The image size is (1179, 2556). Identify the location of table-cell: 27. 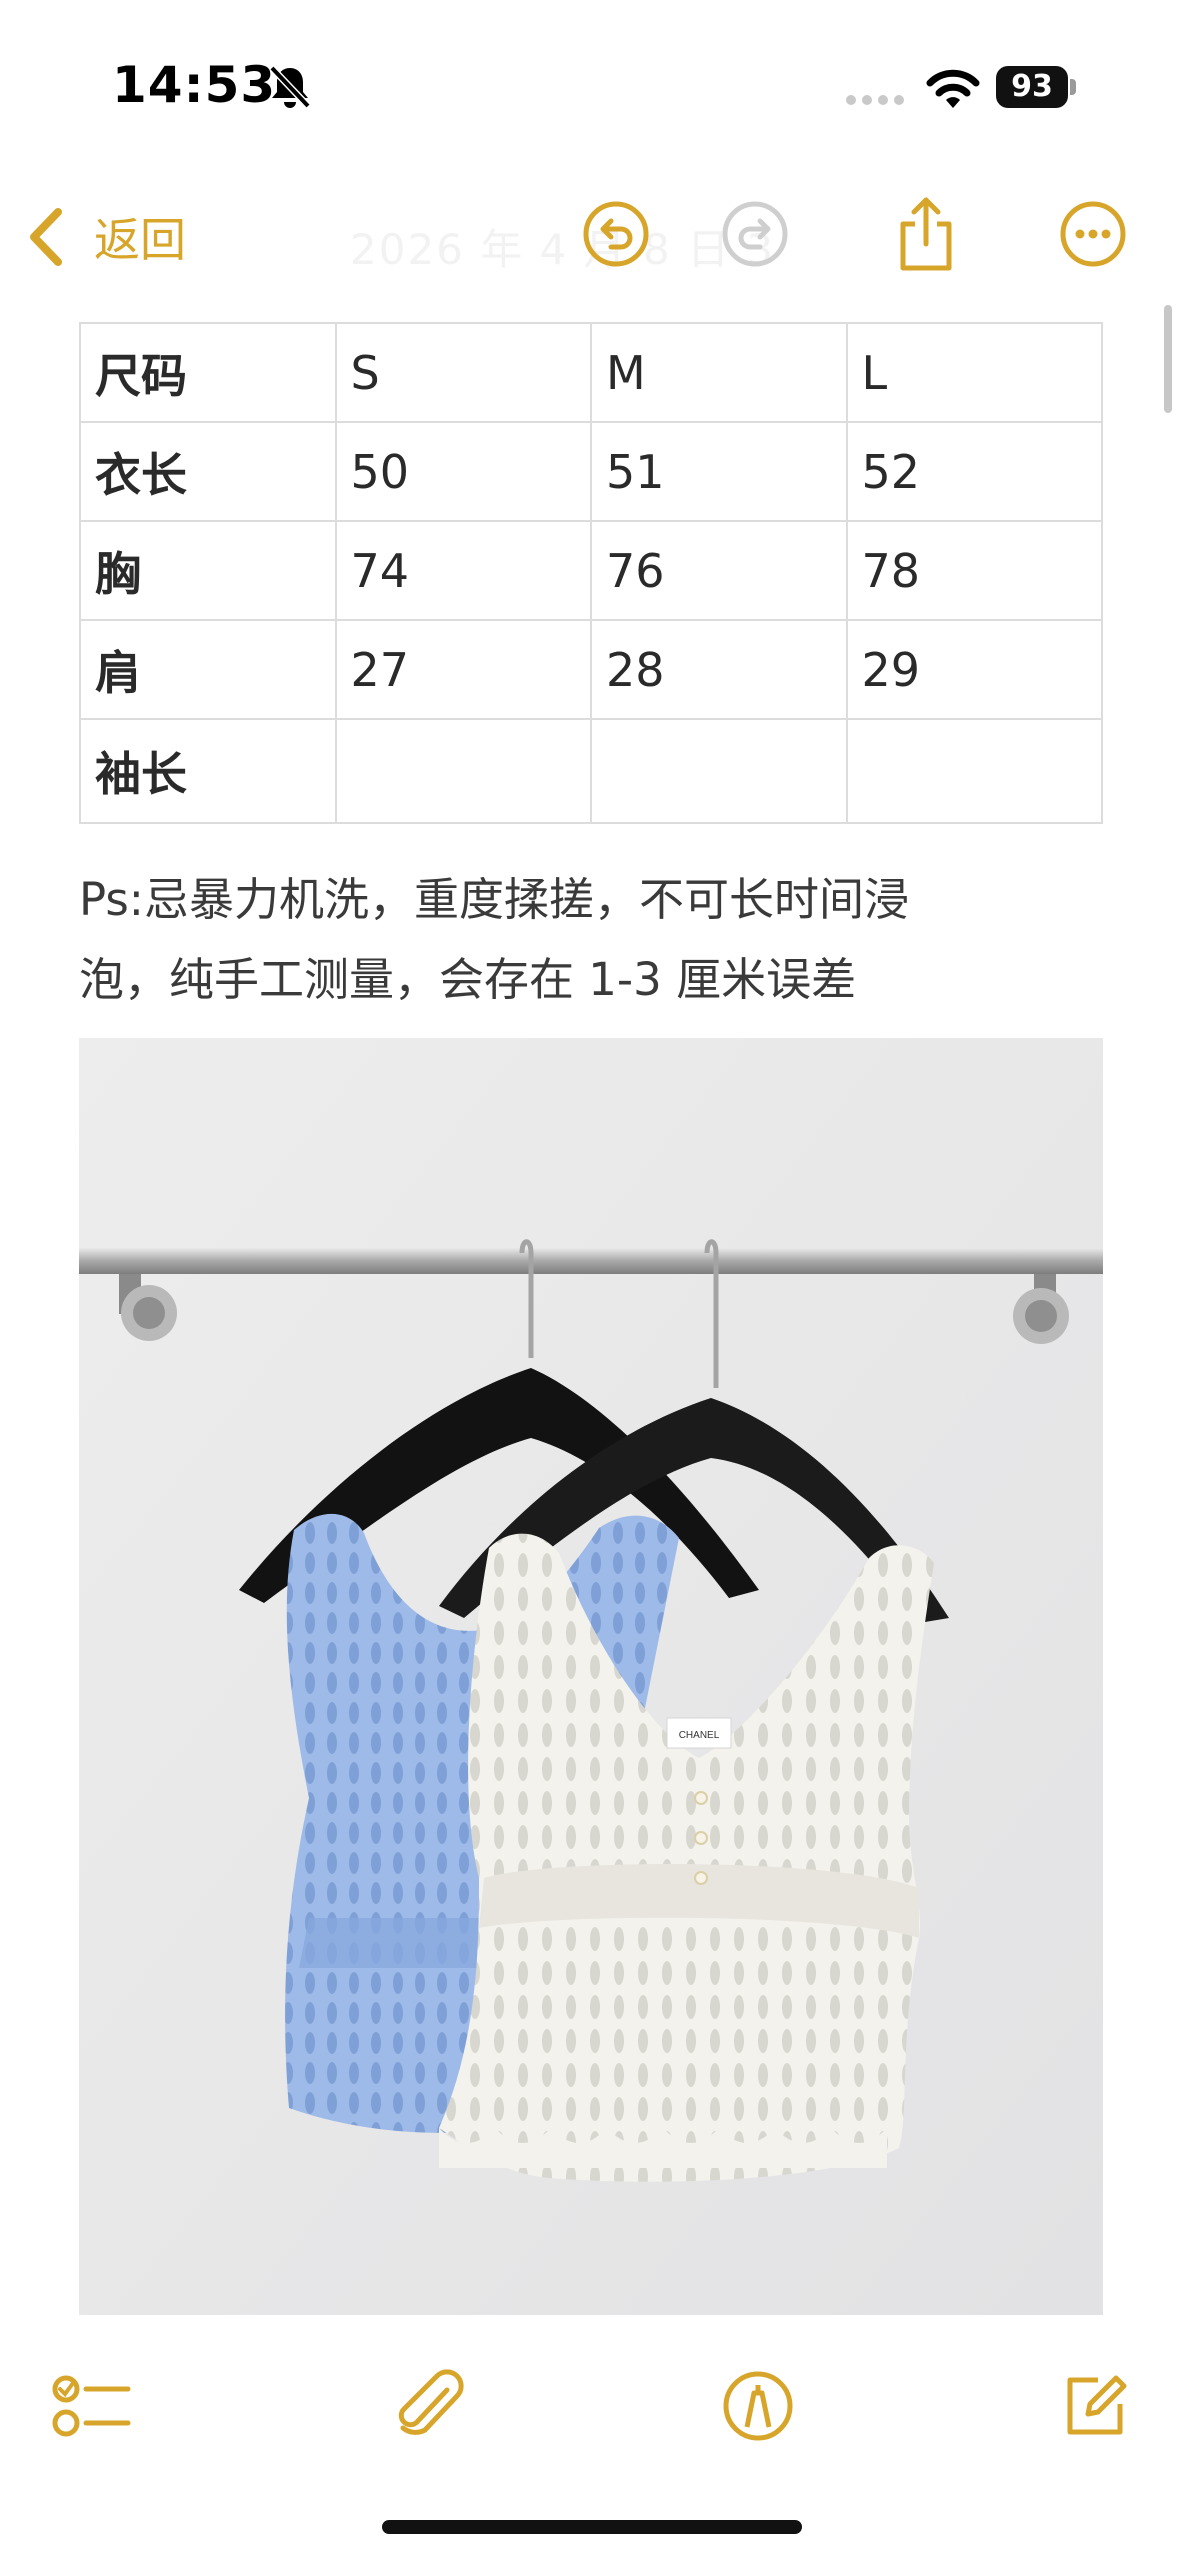
(463, 669).